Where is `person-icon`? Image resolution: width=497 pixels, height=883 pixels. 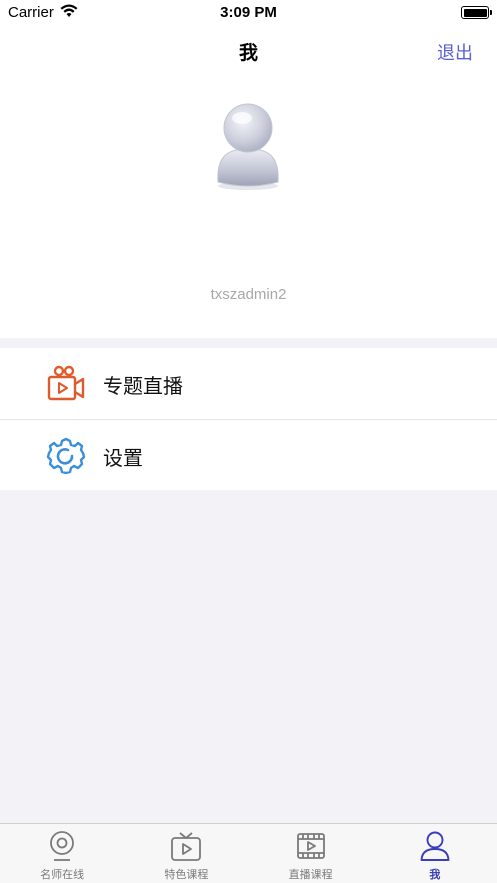
person-icon is located at coordinates (435, 846).